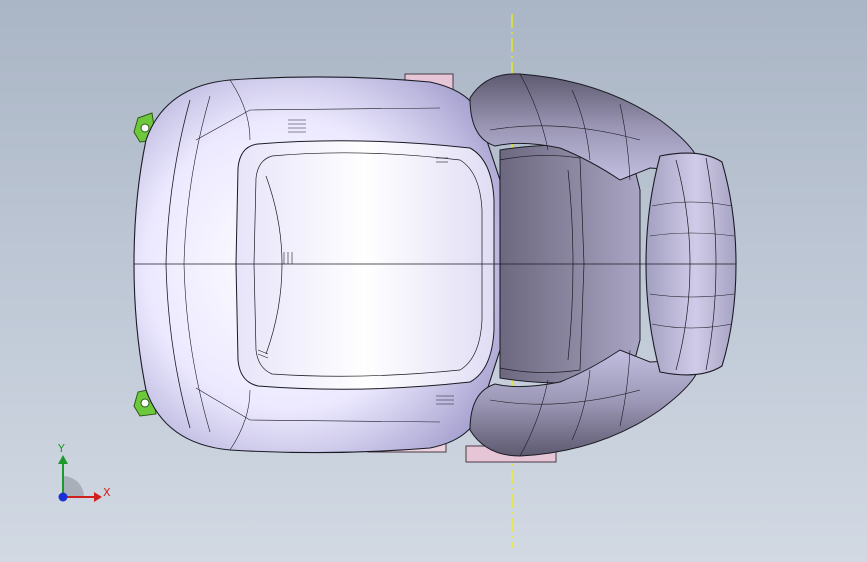 This screenshot has width=867, height=562. What do you see at coordinates (107, 492) in the screenshot?
I see `x-axis-label: X` at bounding box center [107, 492].